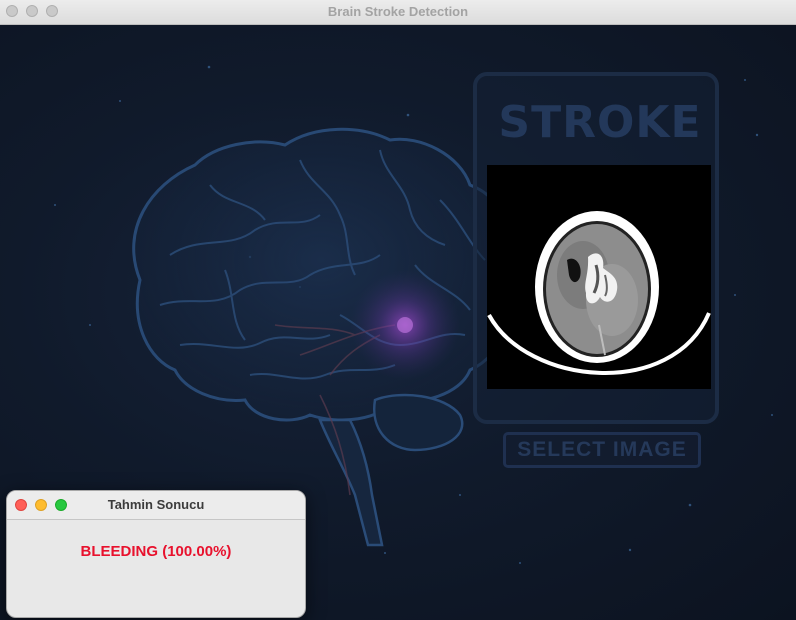 The width and height of the screenshot is (796, 620). I want to click on window-titlebar: Brain Stroke Detection, so click(398, 12).